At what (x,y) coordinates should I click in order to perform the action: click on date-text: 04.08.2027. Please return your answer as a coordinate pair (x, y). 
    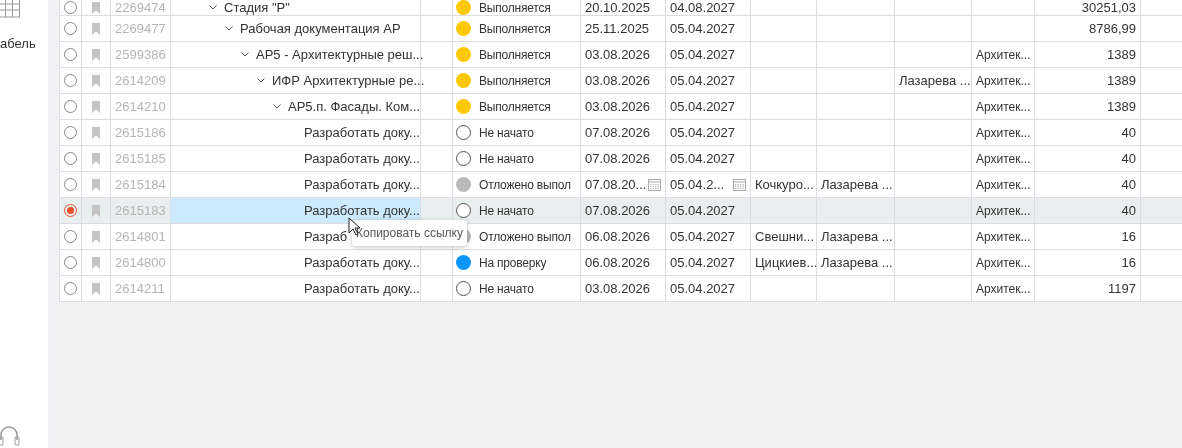
    Looking at the image, I should click on (703, 8).